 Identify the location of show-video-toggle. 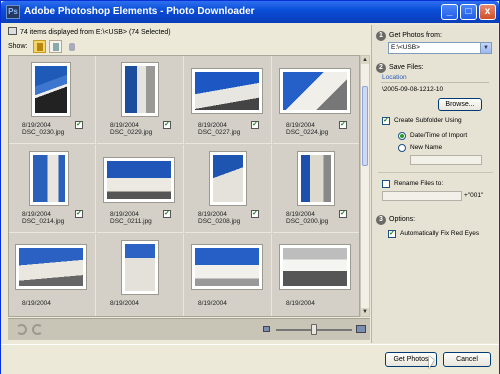
(55, 46).